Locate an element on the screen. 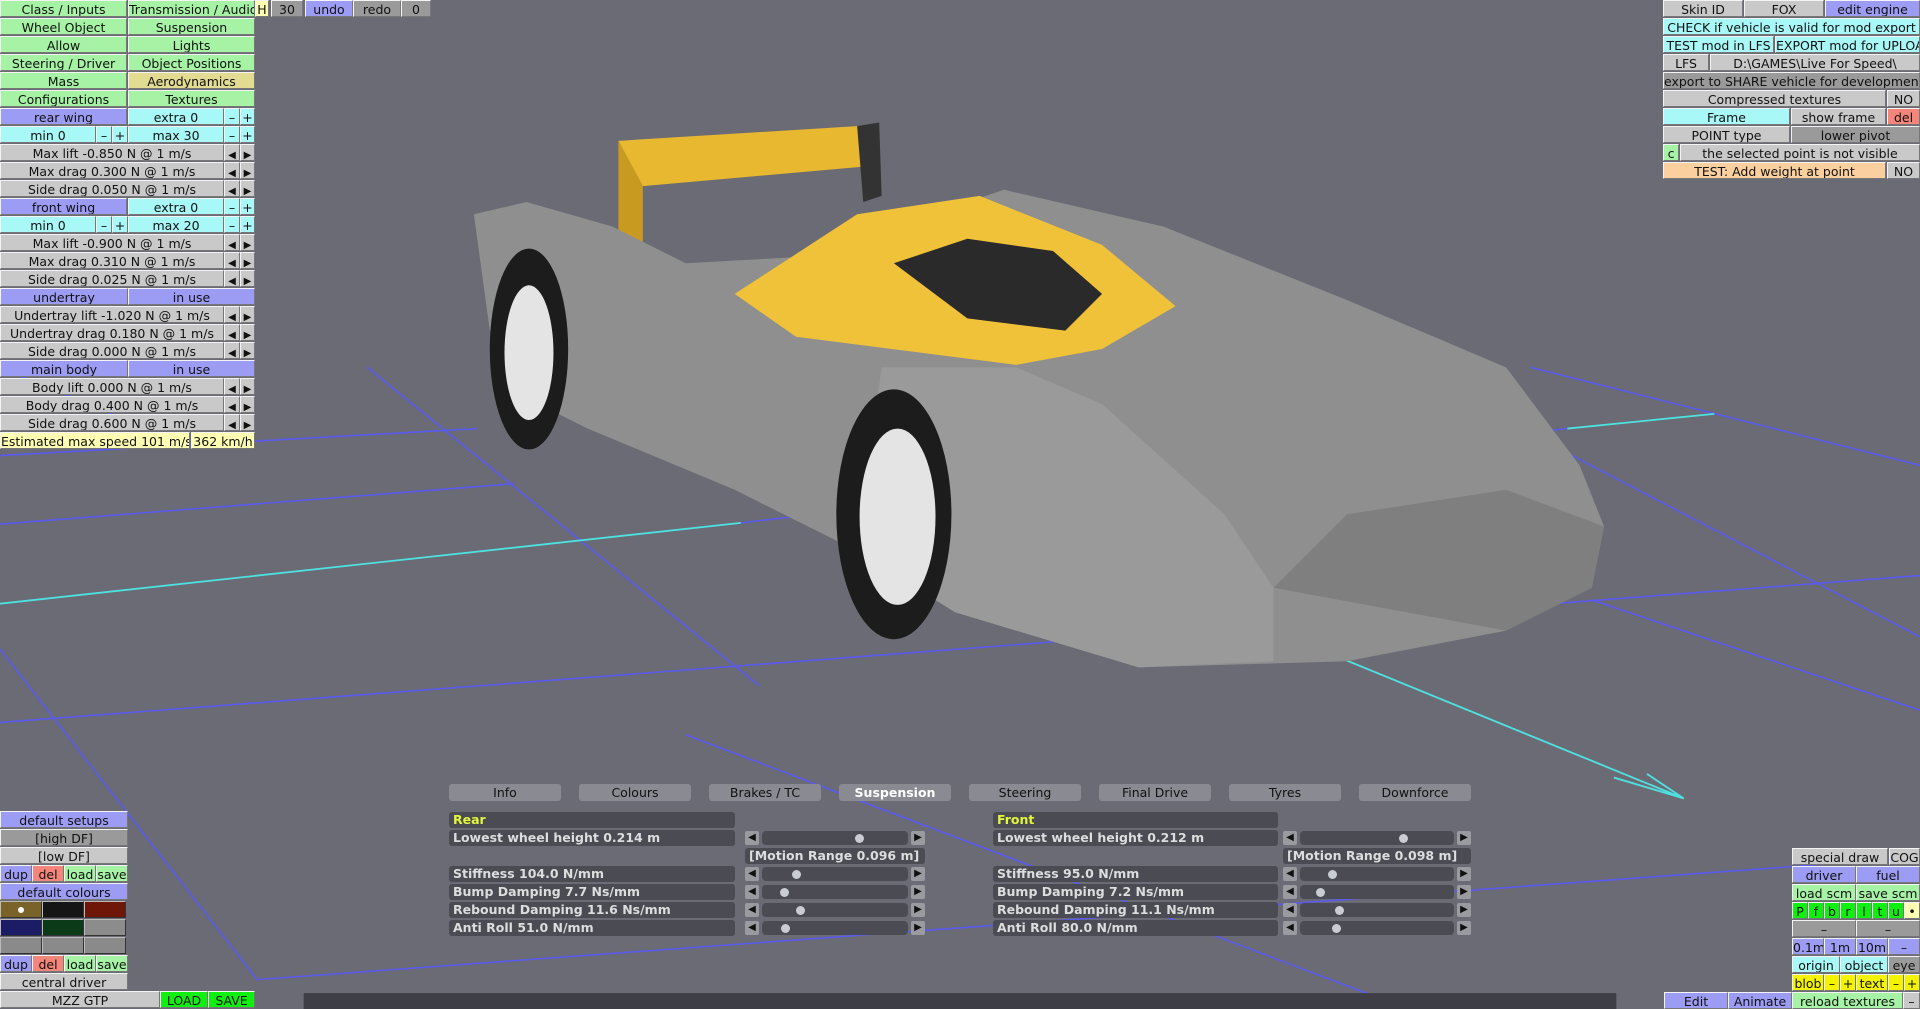 The height and width of the screenshot is (1009, 1920). undertray-header: undertray is located at coordinates (64, 296).